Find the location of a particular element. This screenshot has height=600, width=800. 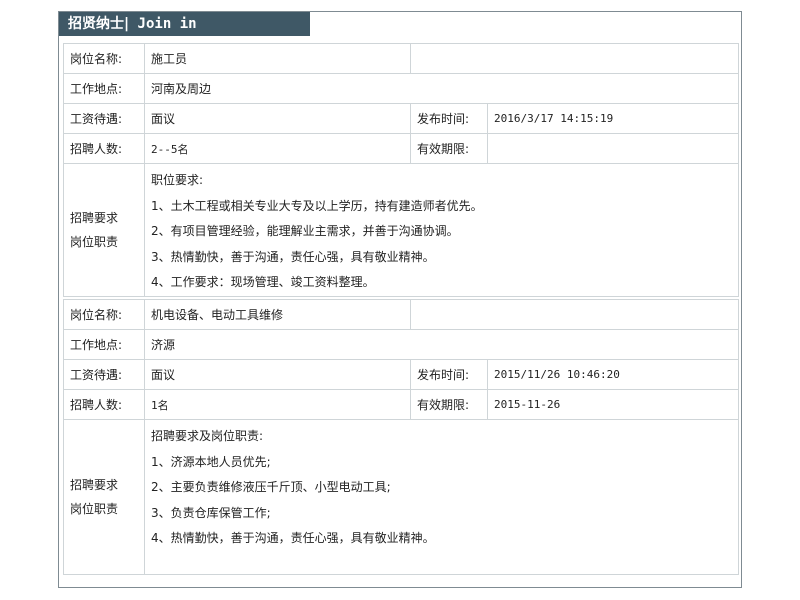

location-row: 工作地点: 济源 is located at coordinates (401, 344).